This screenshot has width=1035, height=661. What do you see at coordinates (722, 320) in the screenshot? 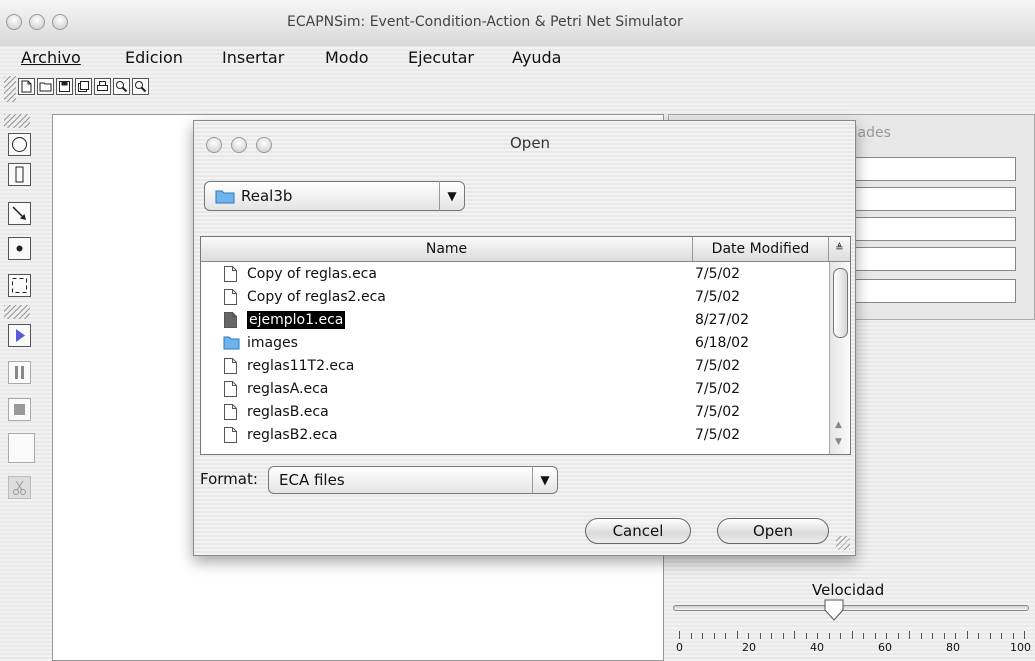
I see `file-date: 8/27/02` at bounding box center [722, 320].